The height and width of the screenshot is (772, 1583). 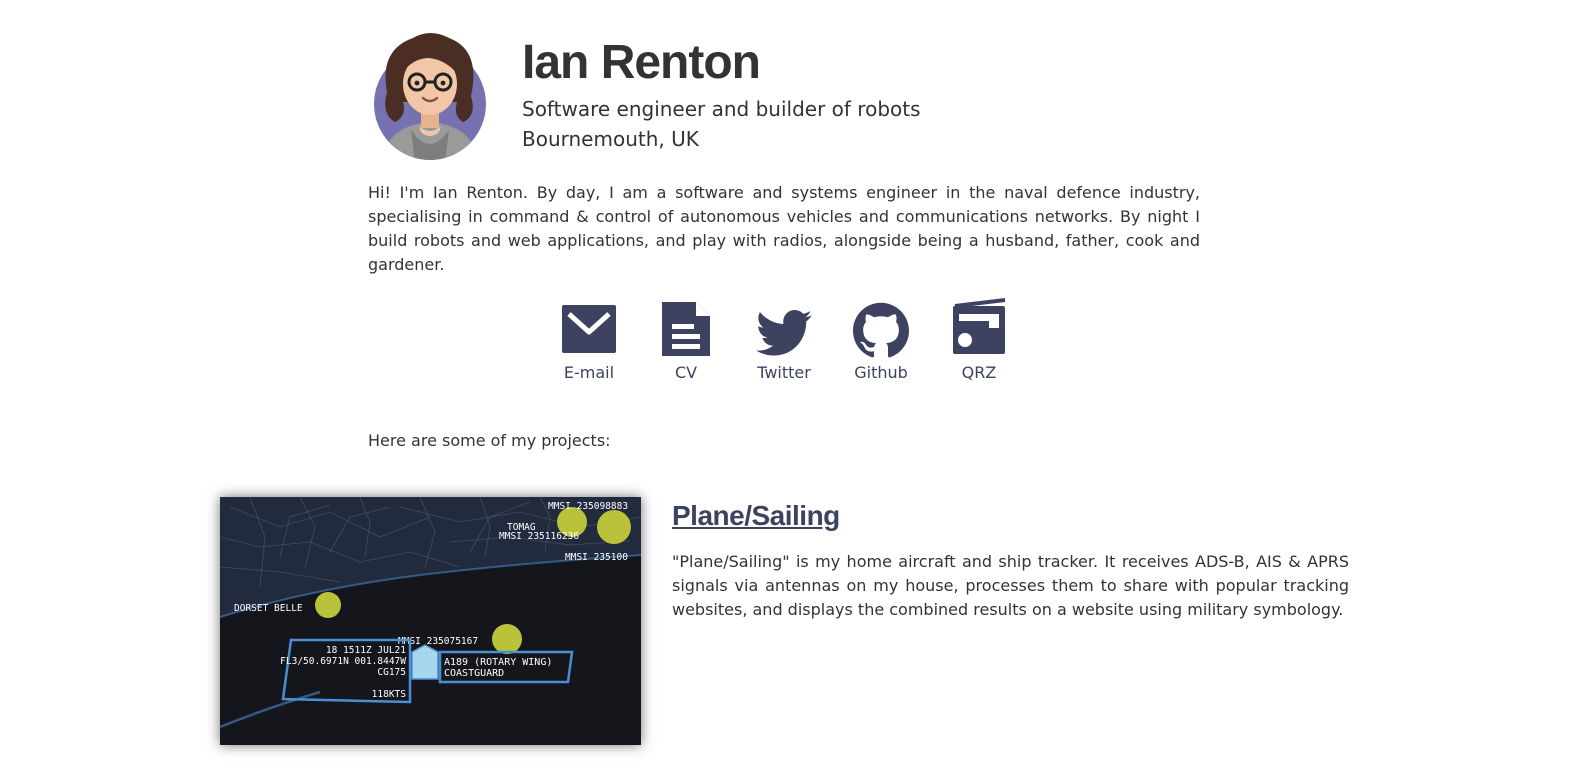 I want to click on map-label-mmsi-right: MMSI 235100, so click(x=596, y=557).